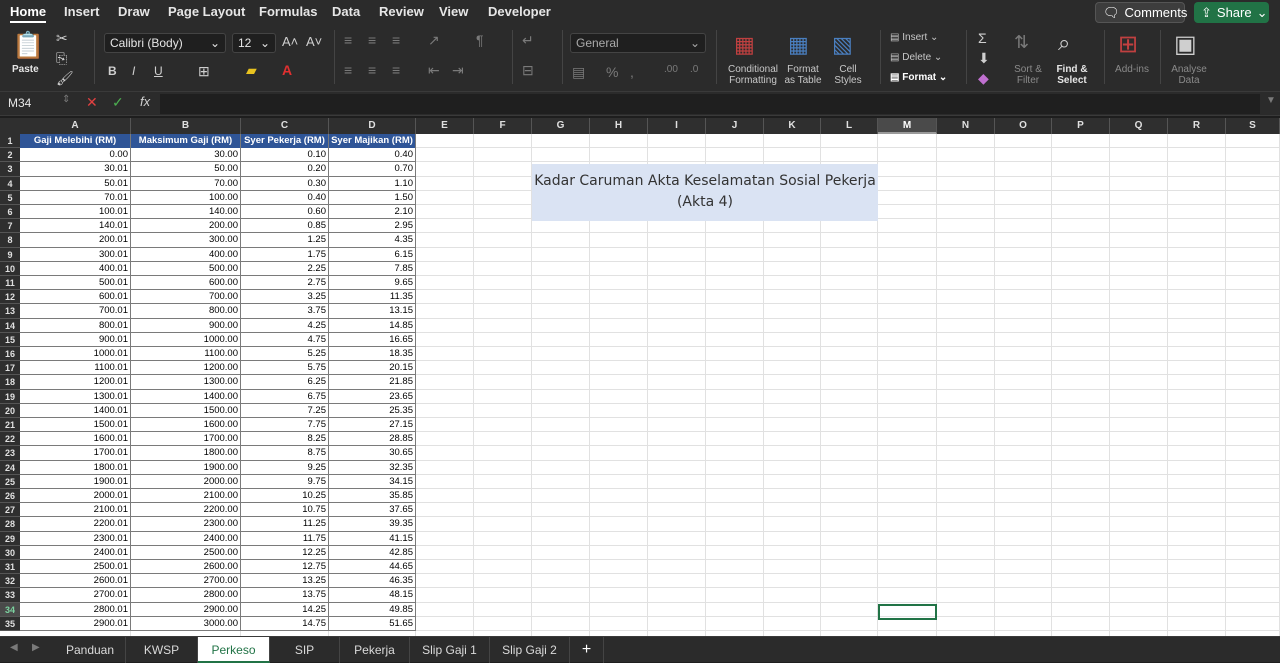 This screenshot has width=1280, height=663. What do you see at coordinates (372, 481) in the screenshot?
I see `table-cell: 34.15` at bounding box center [372, 481].